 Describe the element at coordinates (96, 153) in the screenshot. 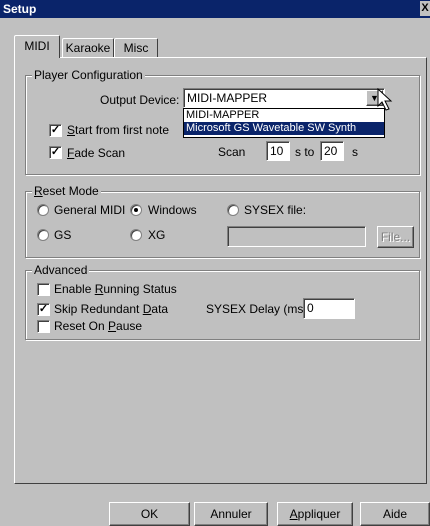

I see `fade-scan-label: Fade Scan` at that location.